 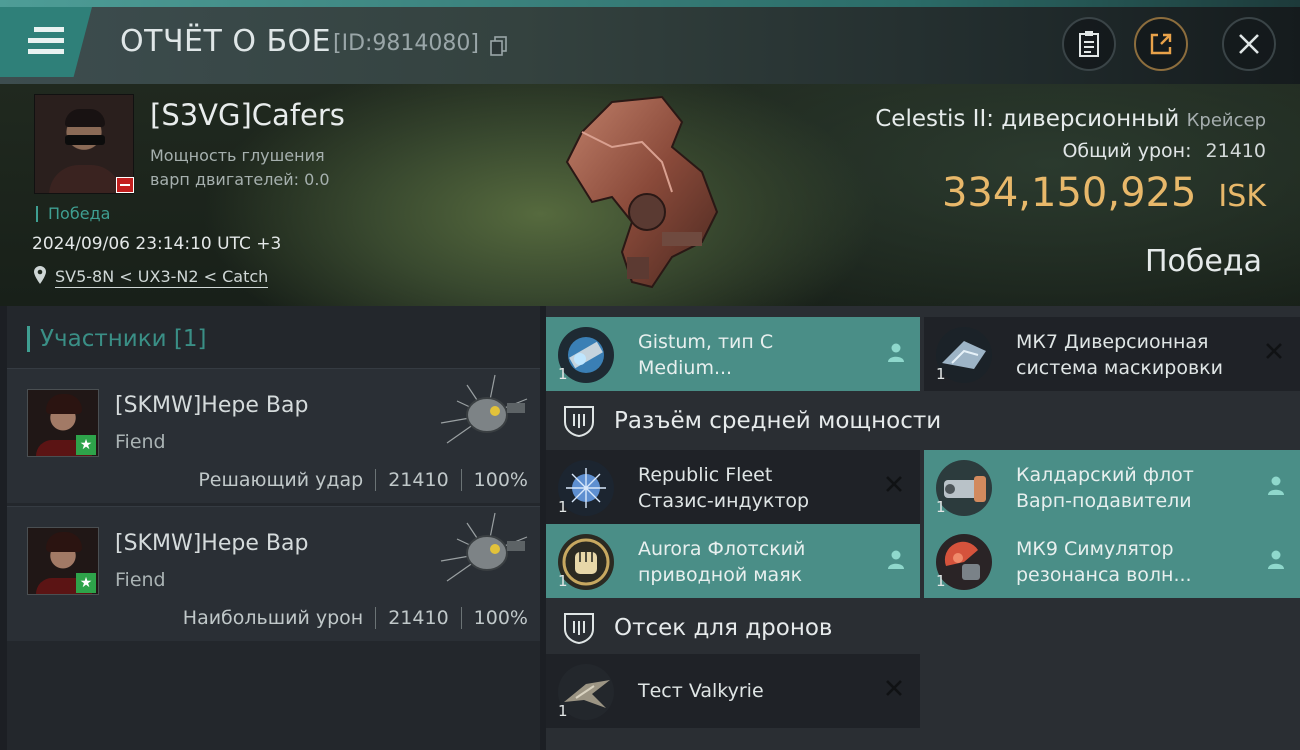 I want to click on stat-label-line-1: Мощность глушения, so click(x=237, y=155).